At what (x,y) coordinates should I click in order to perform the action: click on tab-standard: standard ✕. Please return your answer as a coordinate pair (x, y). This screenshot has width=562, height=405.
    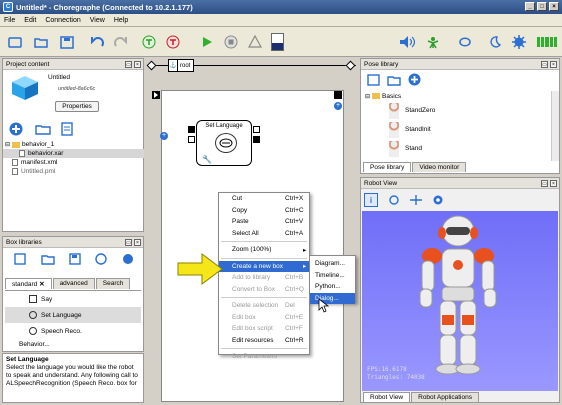
    Looking at the image, I should click on (28, 283).